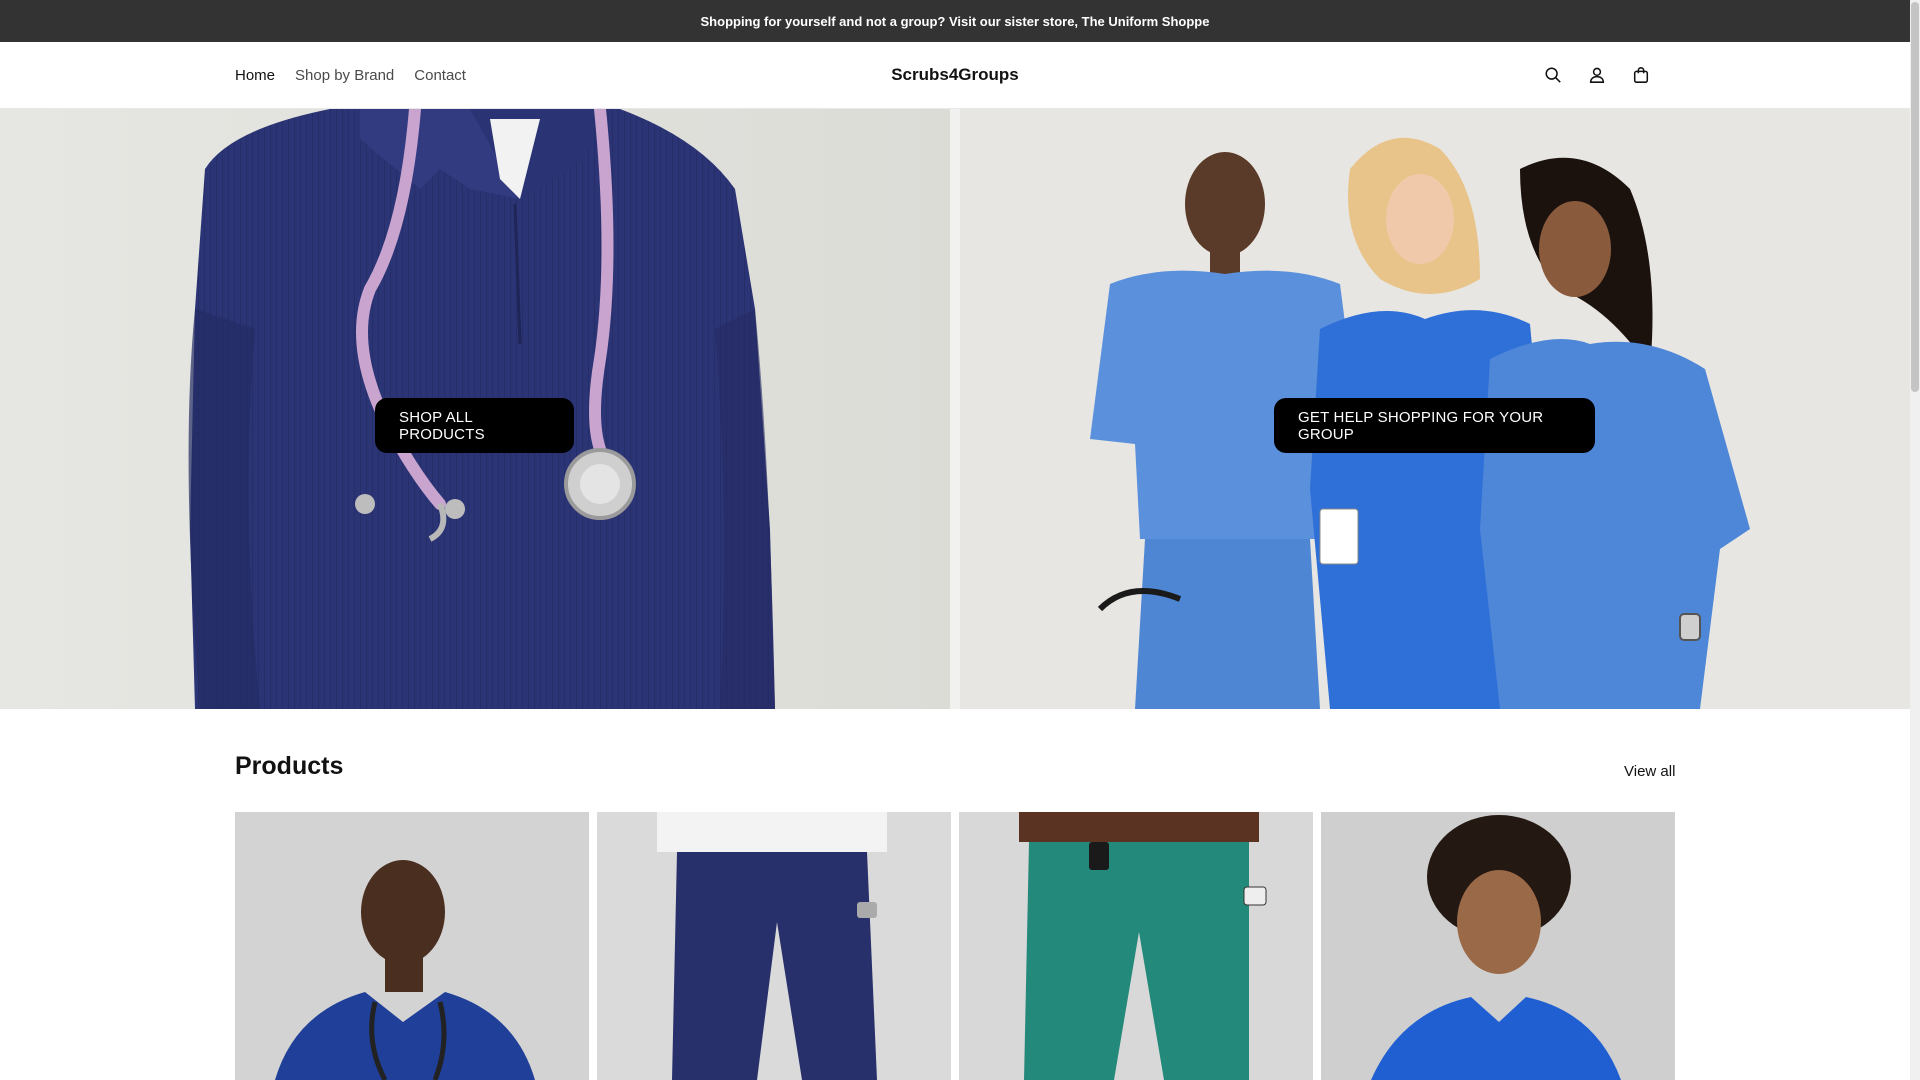 This screenshot has width=1920, height=1080. Describe the element at coordinates (1649, 771) in the screenshot. I see `view-all-link: View all` at that location.